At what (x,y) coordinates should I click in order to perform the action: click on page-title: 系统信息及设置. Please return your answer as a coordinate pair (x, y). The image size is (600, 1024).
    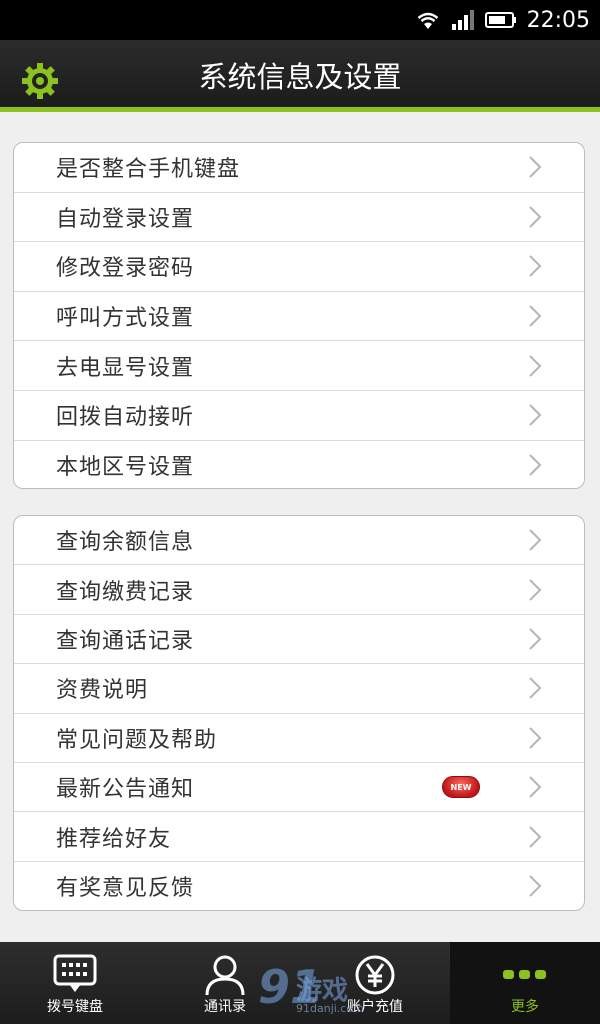
    Looking at the image, I should click on (300, 77).